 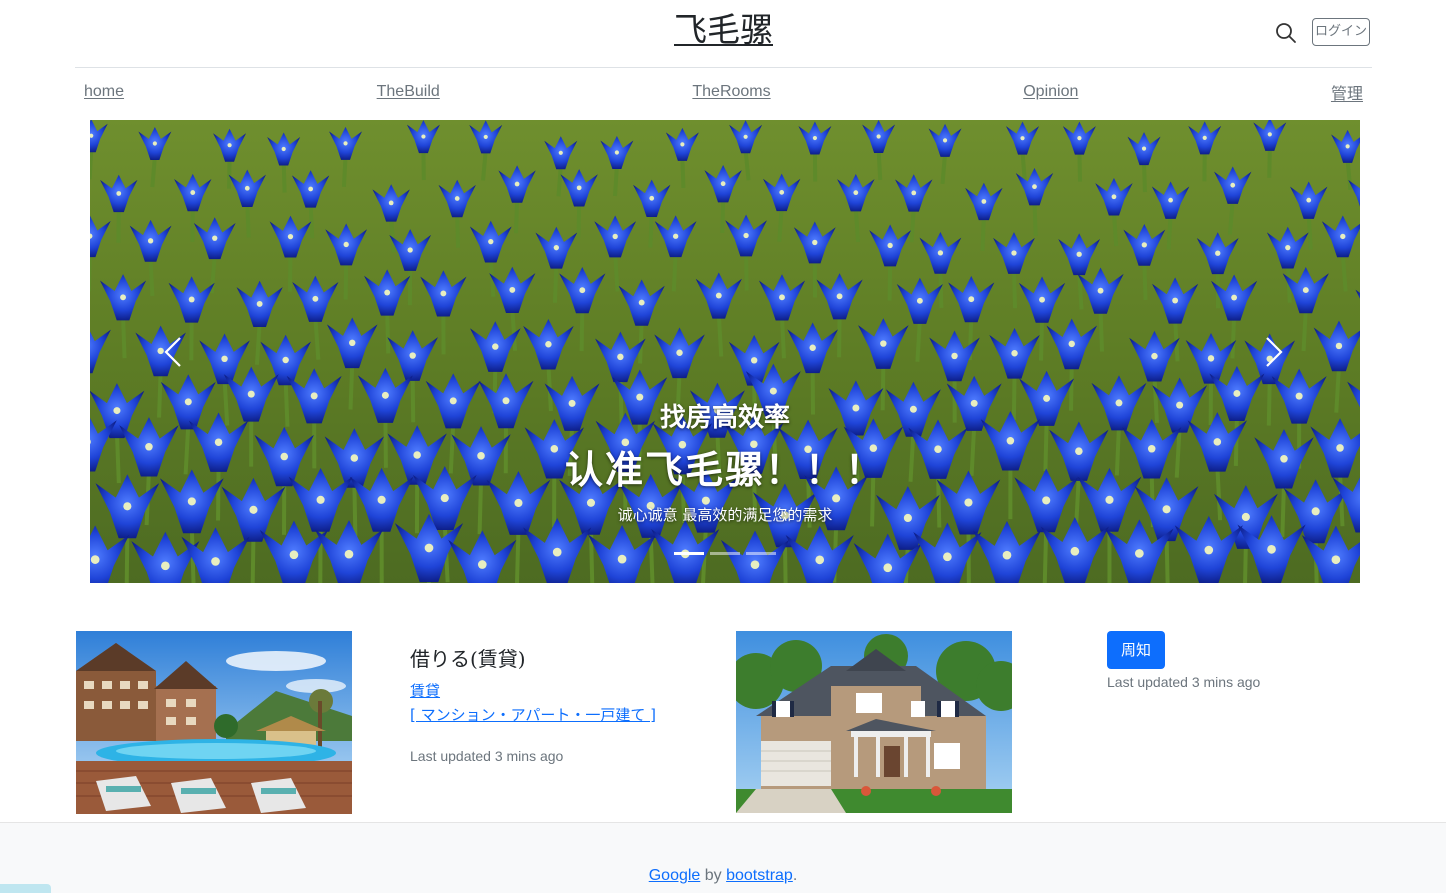 I want to click on bootstrap-link: bootstrap, so click(x=759, y=875).